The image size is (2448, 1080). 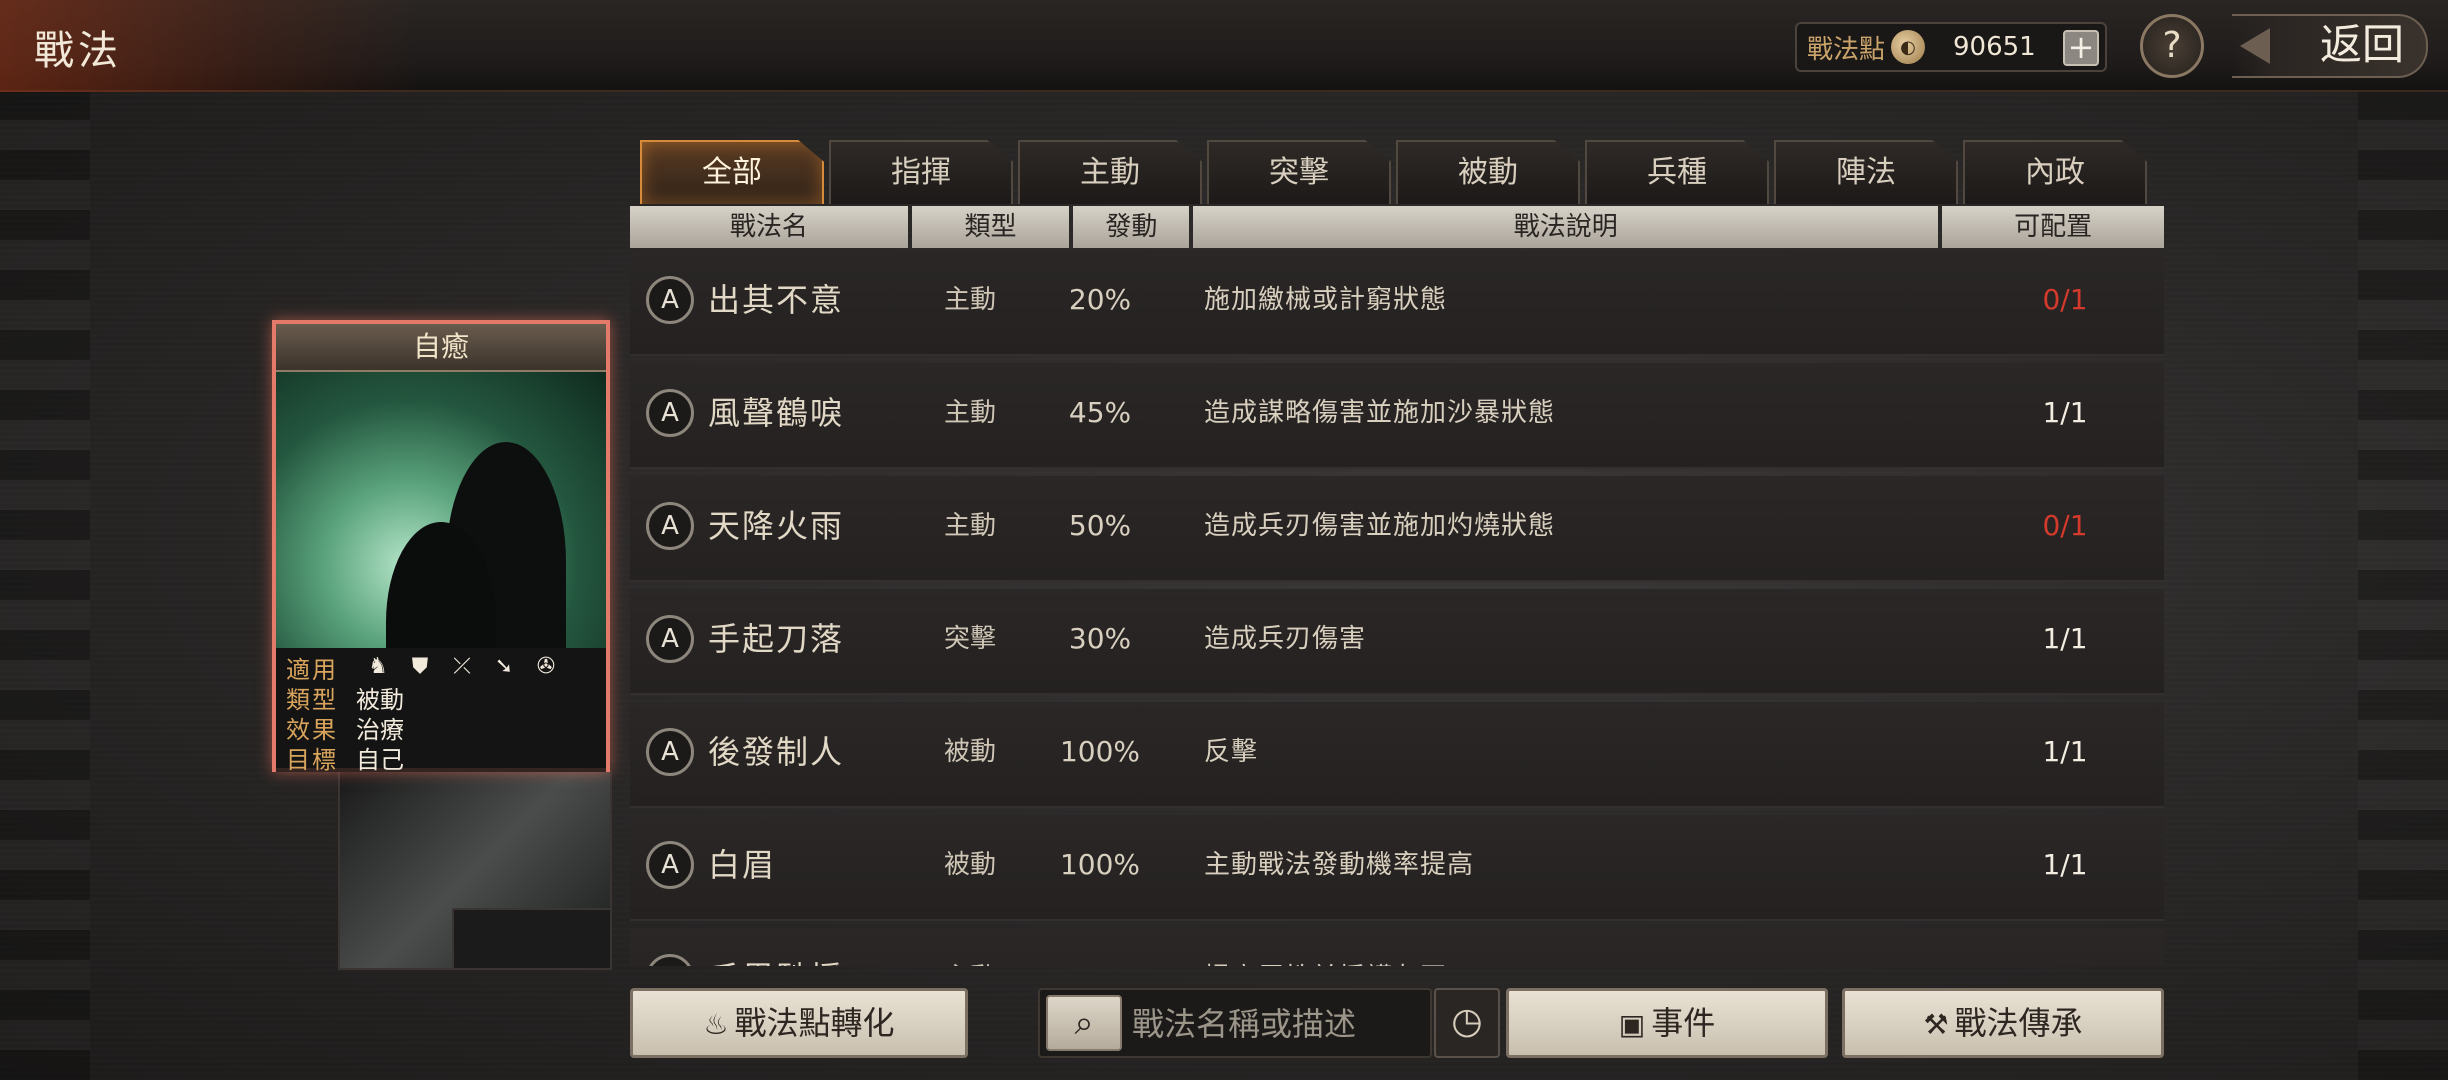 I want to click on events-label: 事件, so click(x=1683, y=1023).